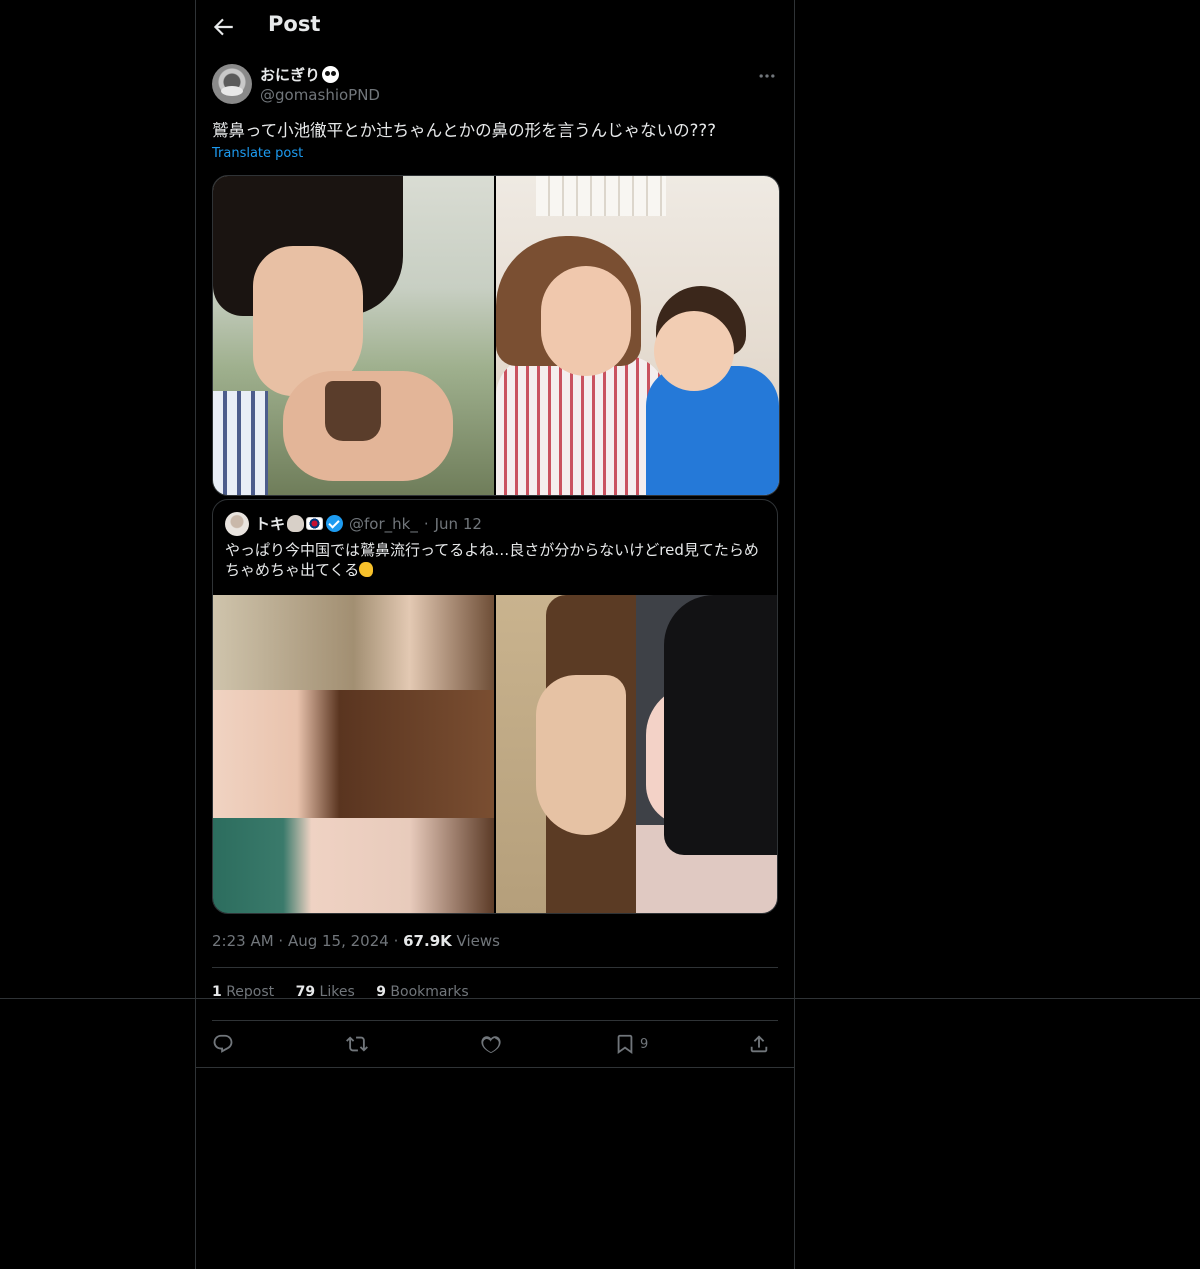 This screenshot has height=1269, width=1200. Describe the element at coordinates (250, 992) in the screenshot. I see `reposts-label: Repost` at that location.